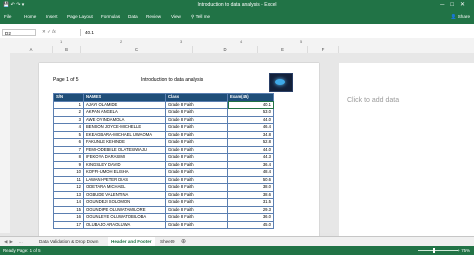  What do you see at coordinates (250, 112) in the screenshot?
I see `cell-exam: 53.0` at bounding box center [250, 112].